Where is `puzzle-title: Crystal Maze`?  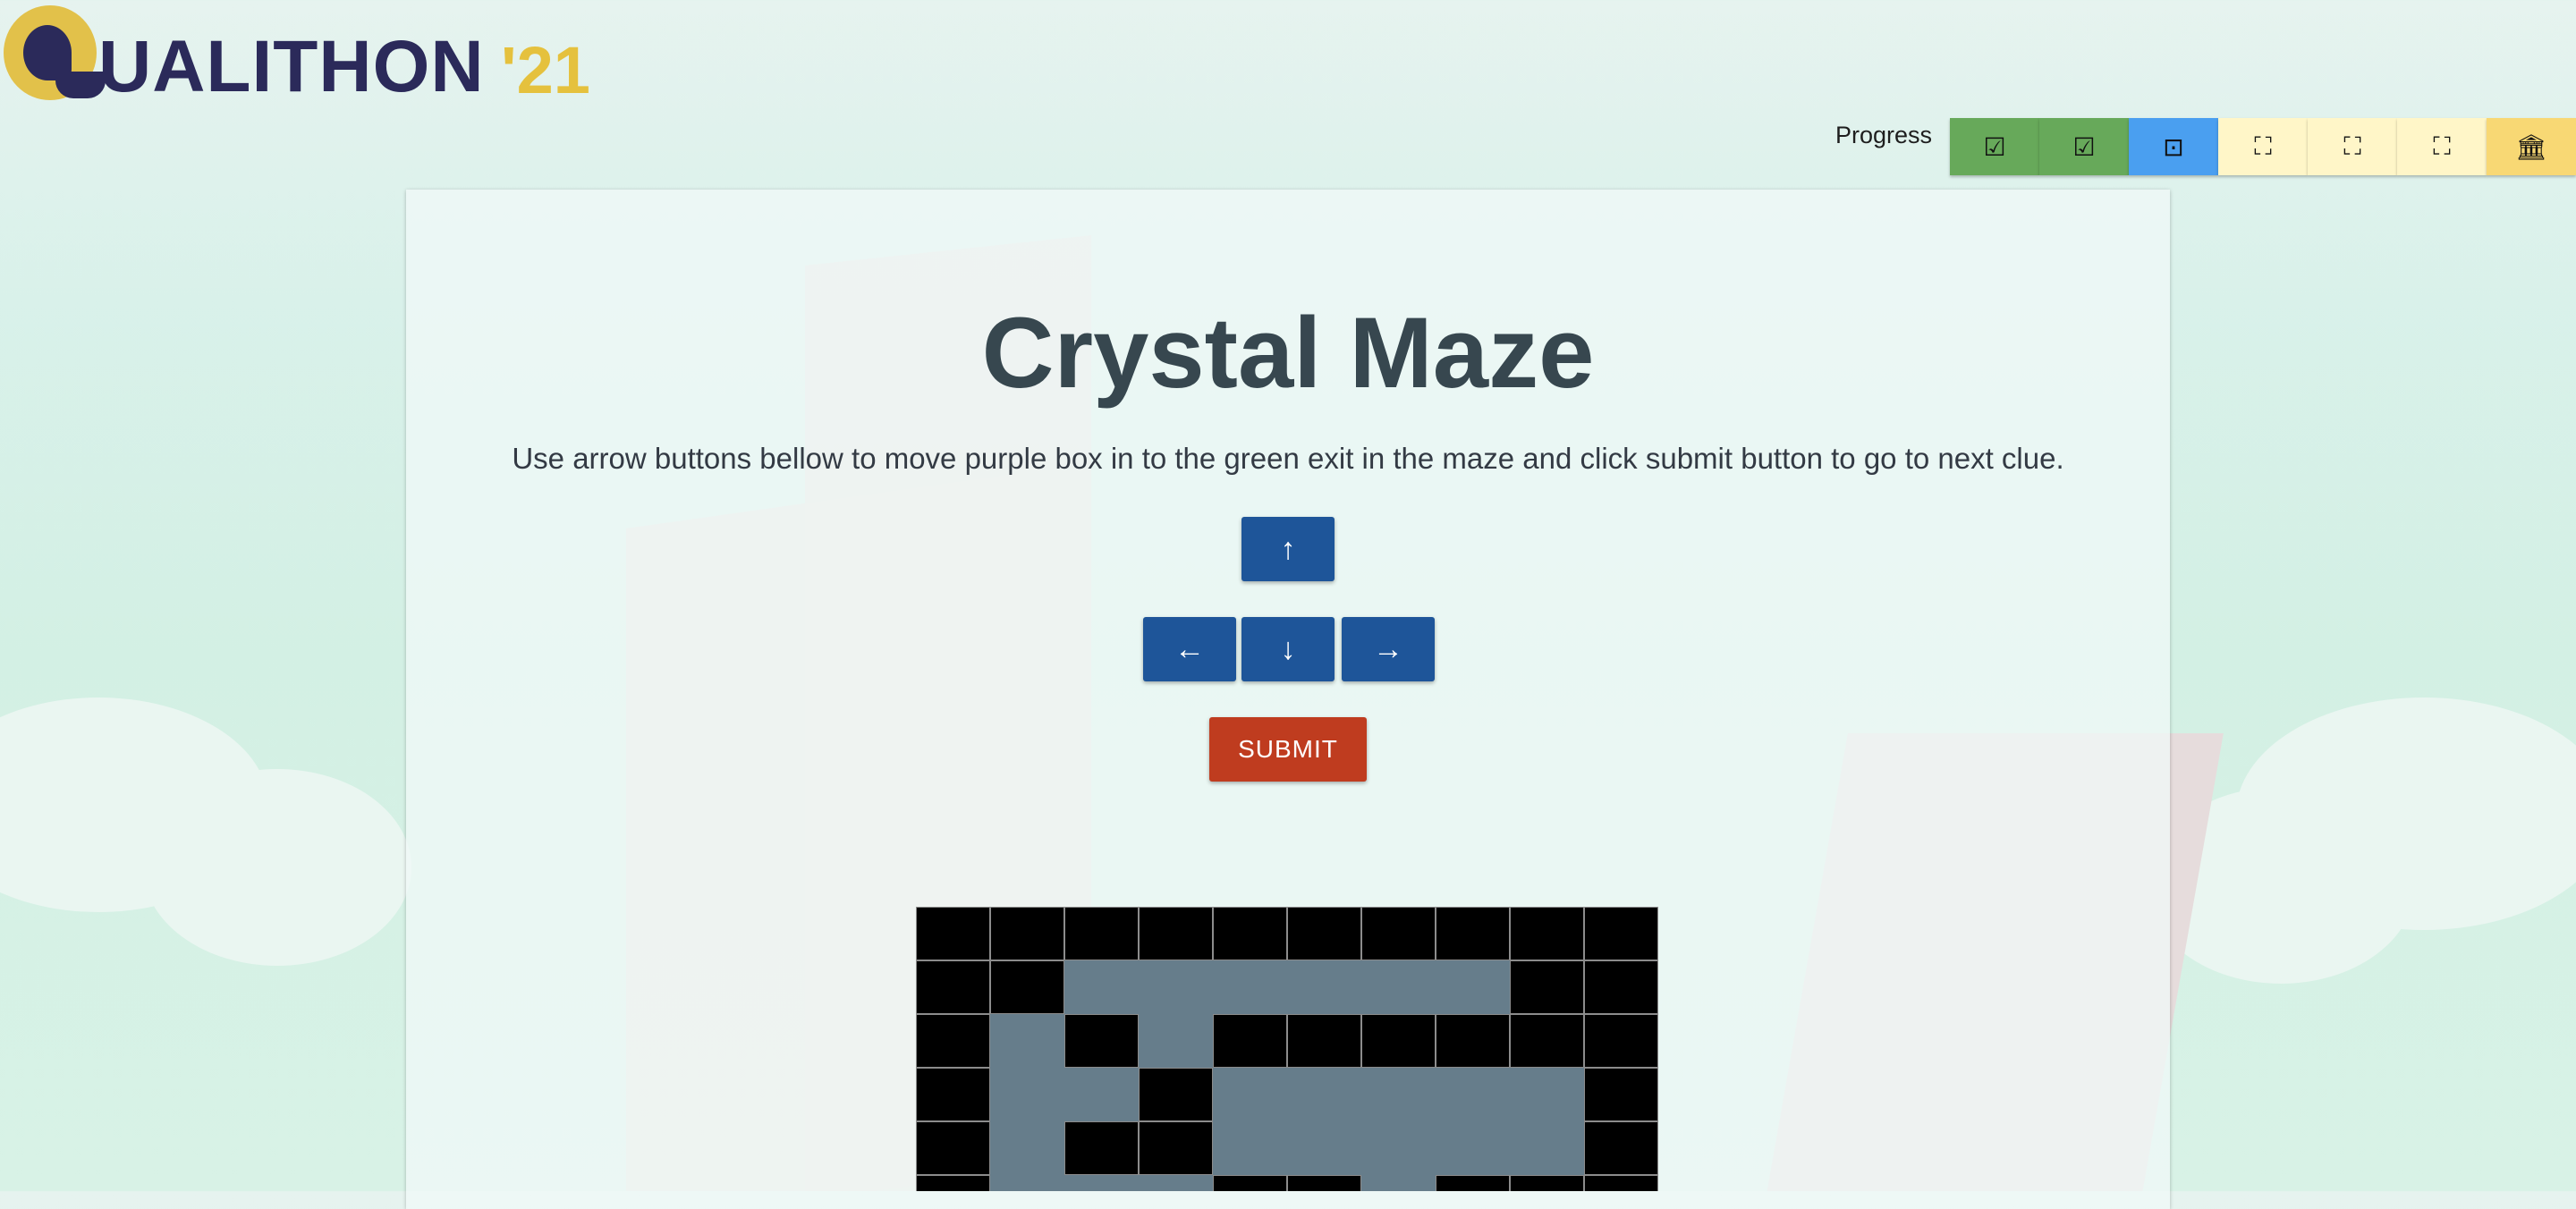 puzzle-title: Crystal Maze is located at coordinates (1288, 353).